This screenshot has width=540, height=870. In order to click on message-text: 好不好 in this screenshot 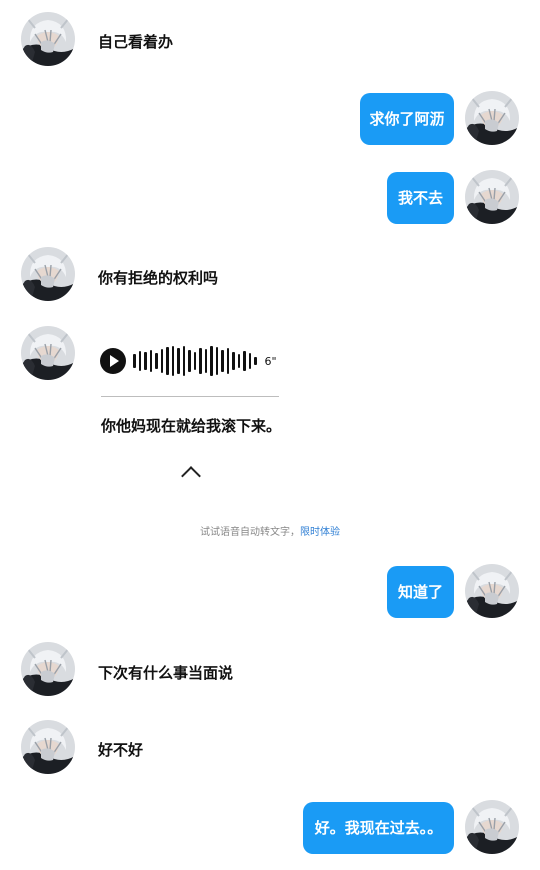, I will do `click(121, 750)`.